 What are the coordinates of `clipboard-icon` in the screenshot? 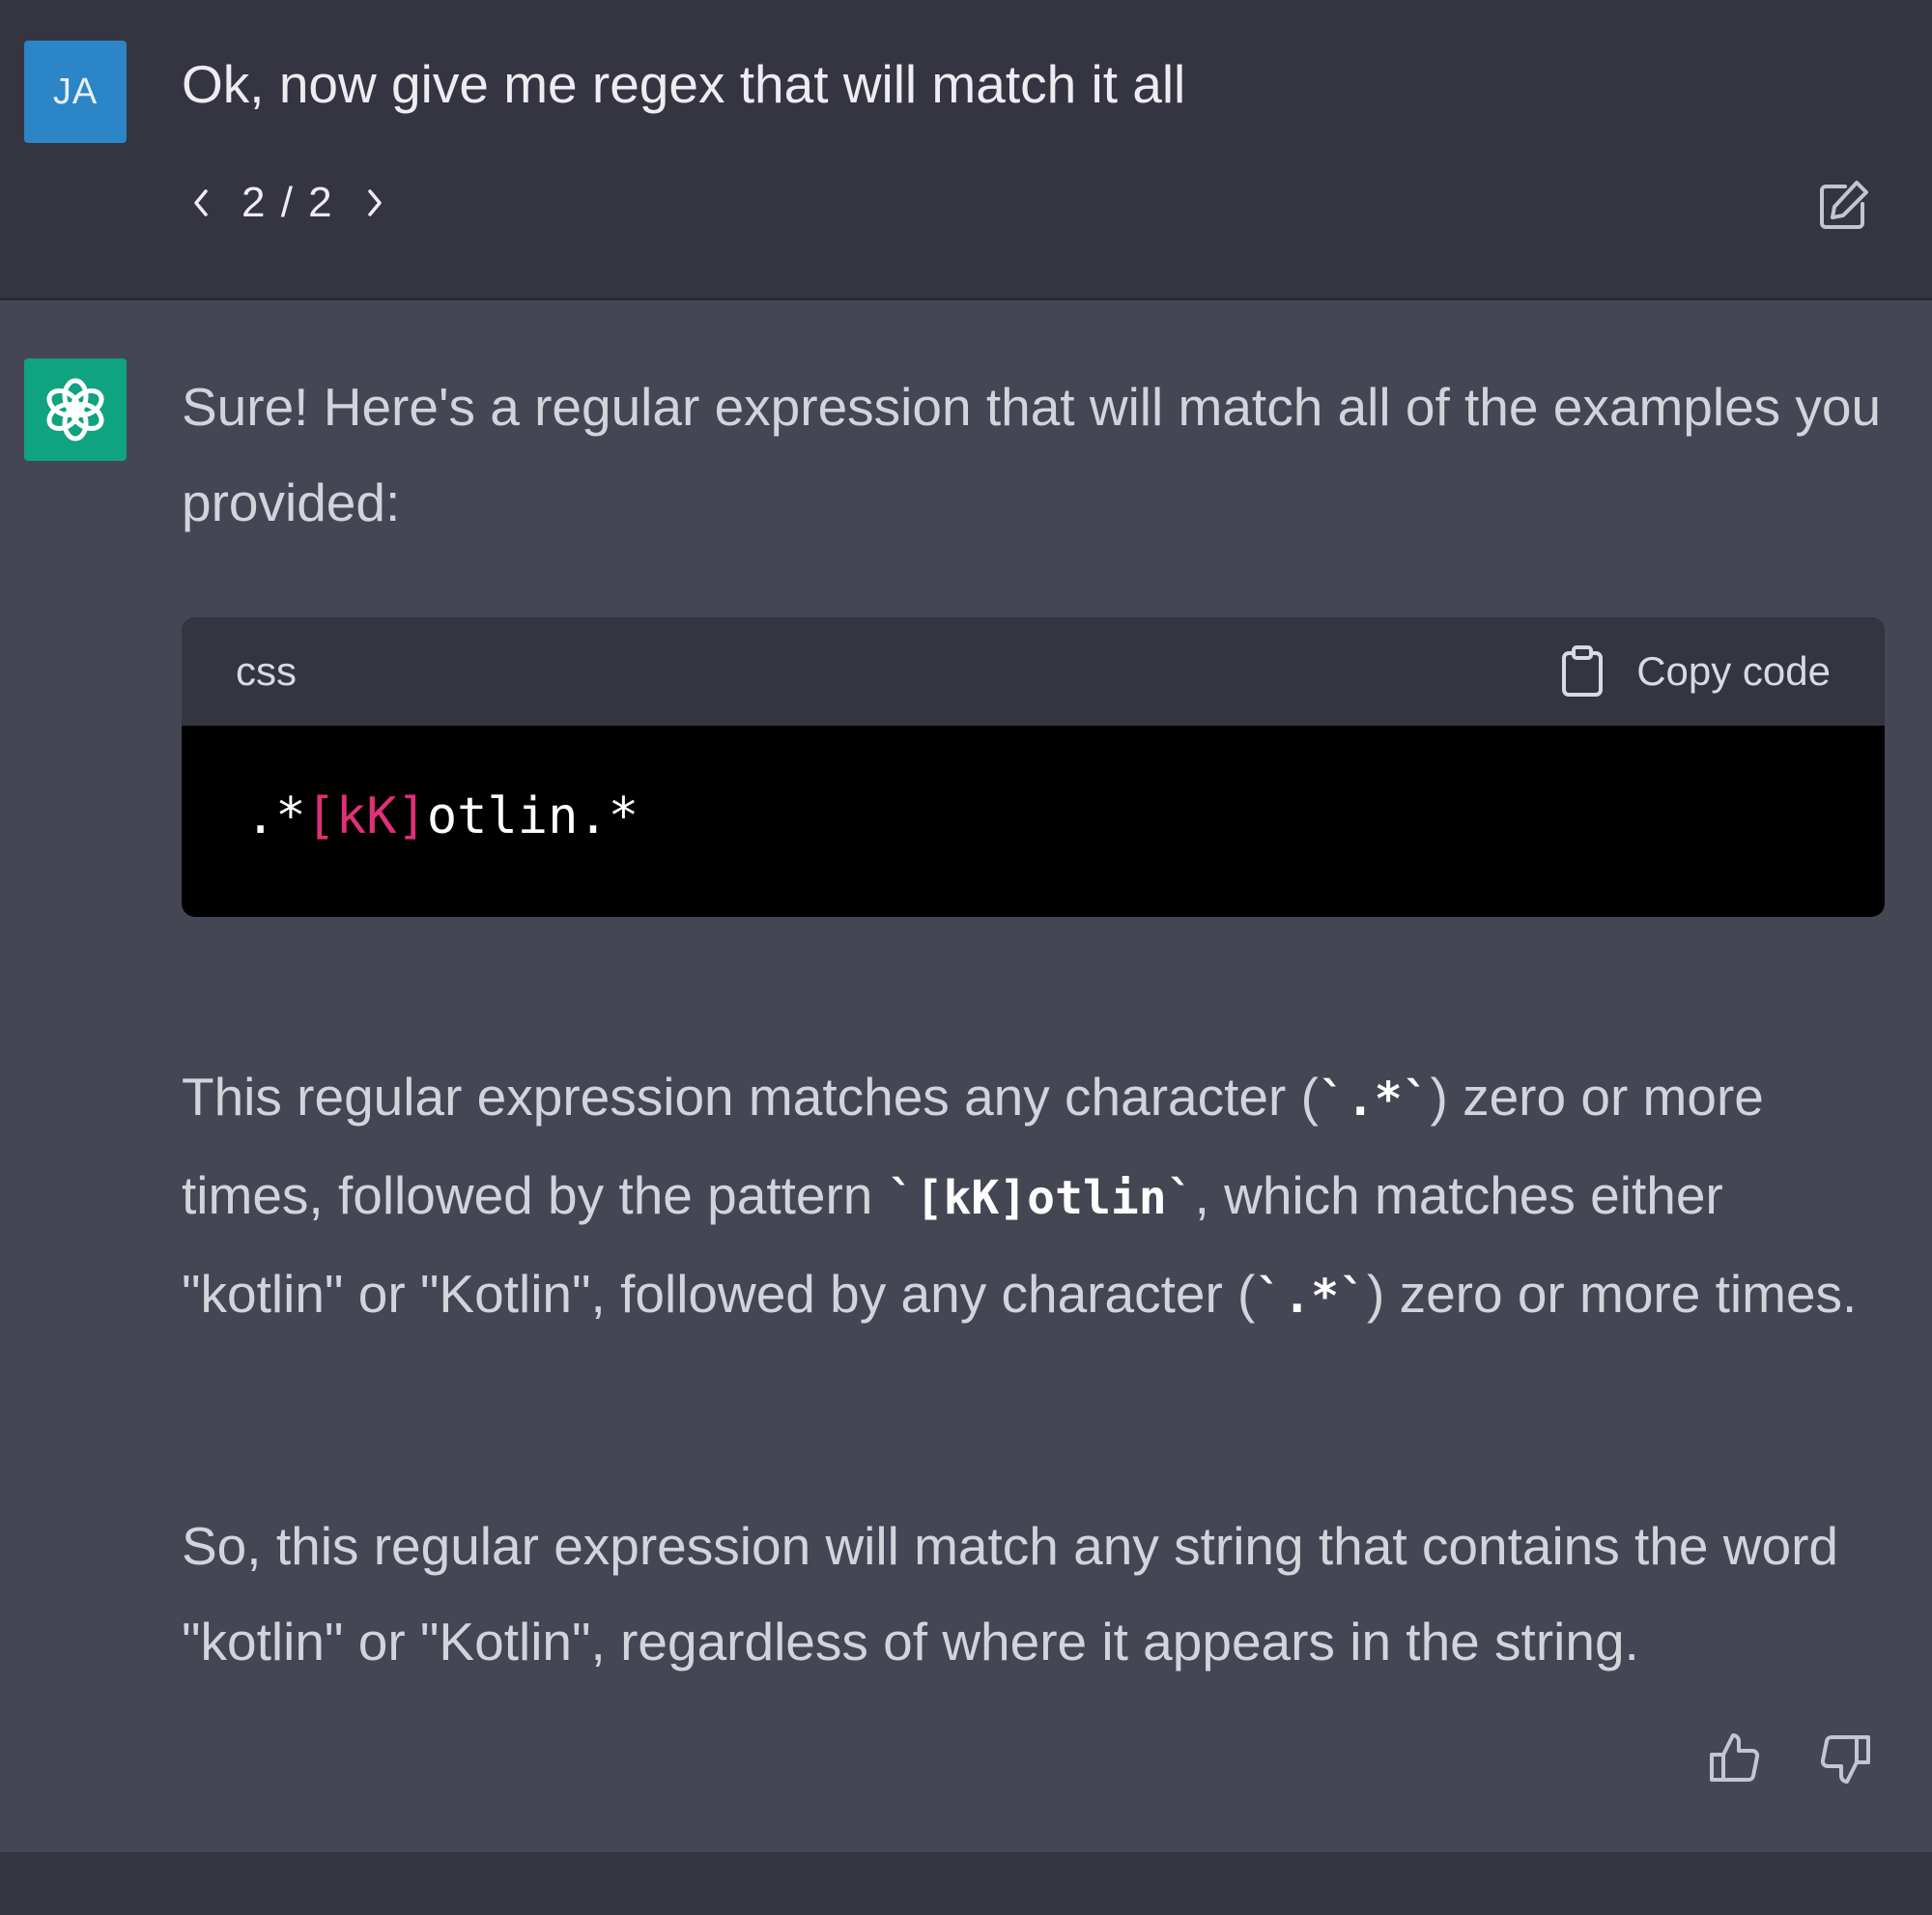 It's located at (1583, 671).